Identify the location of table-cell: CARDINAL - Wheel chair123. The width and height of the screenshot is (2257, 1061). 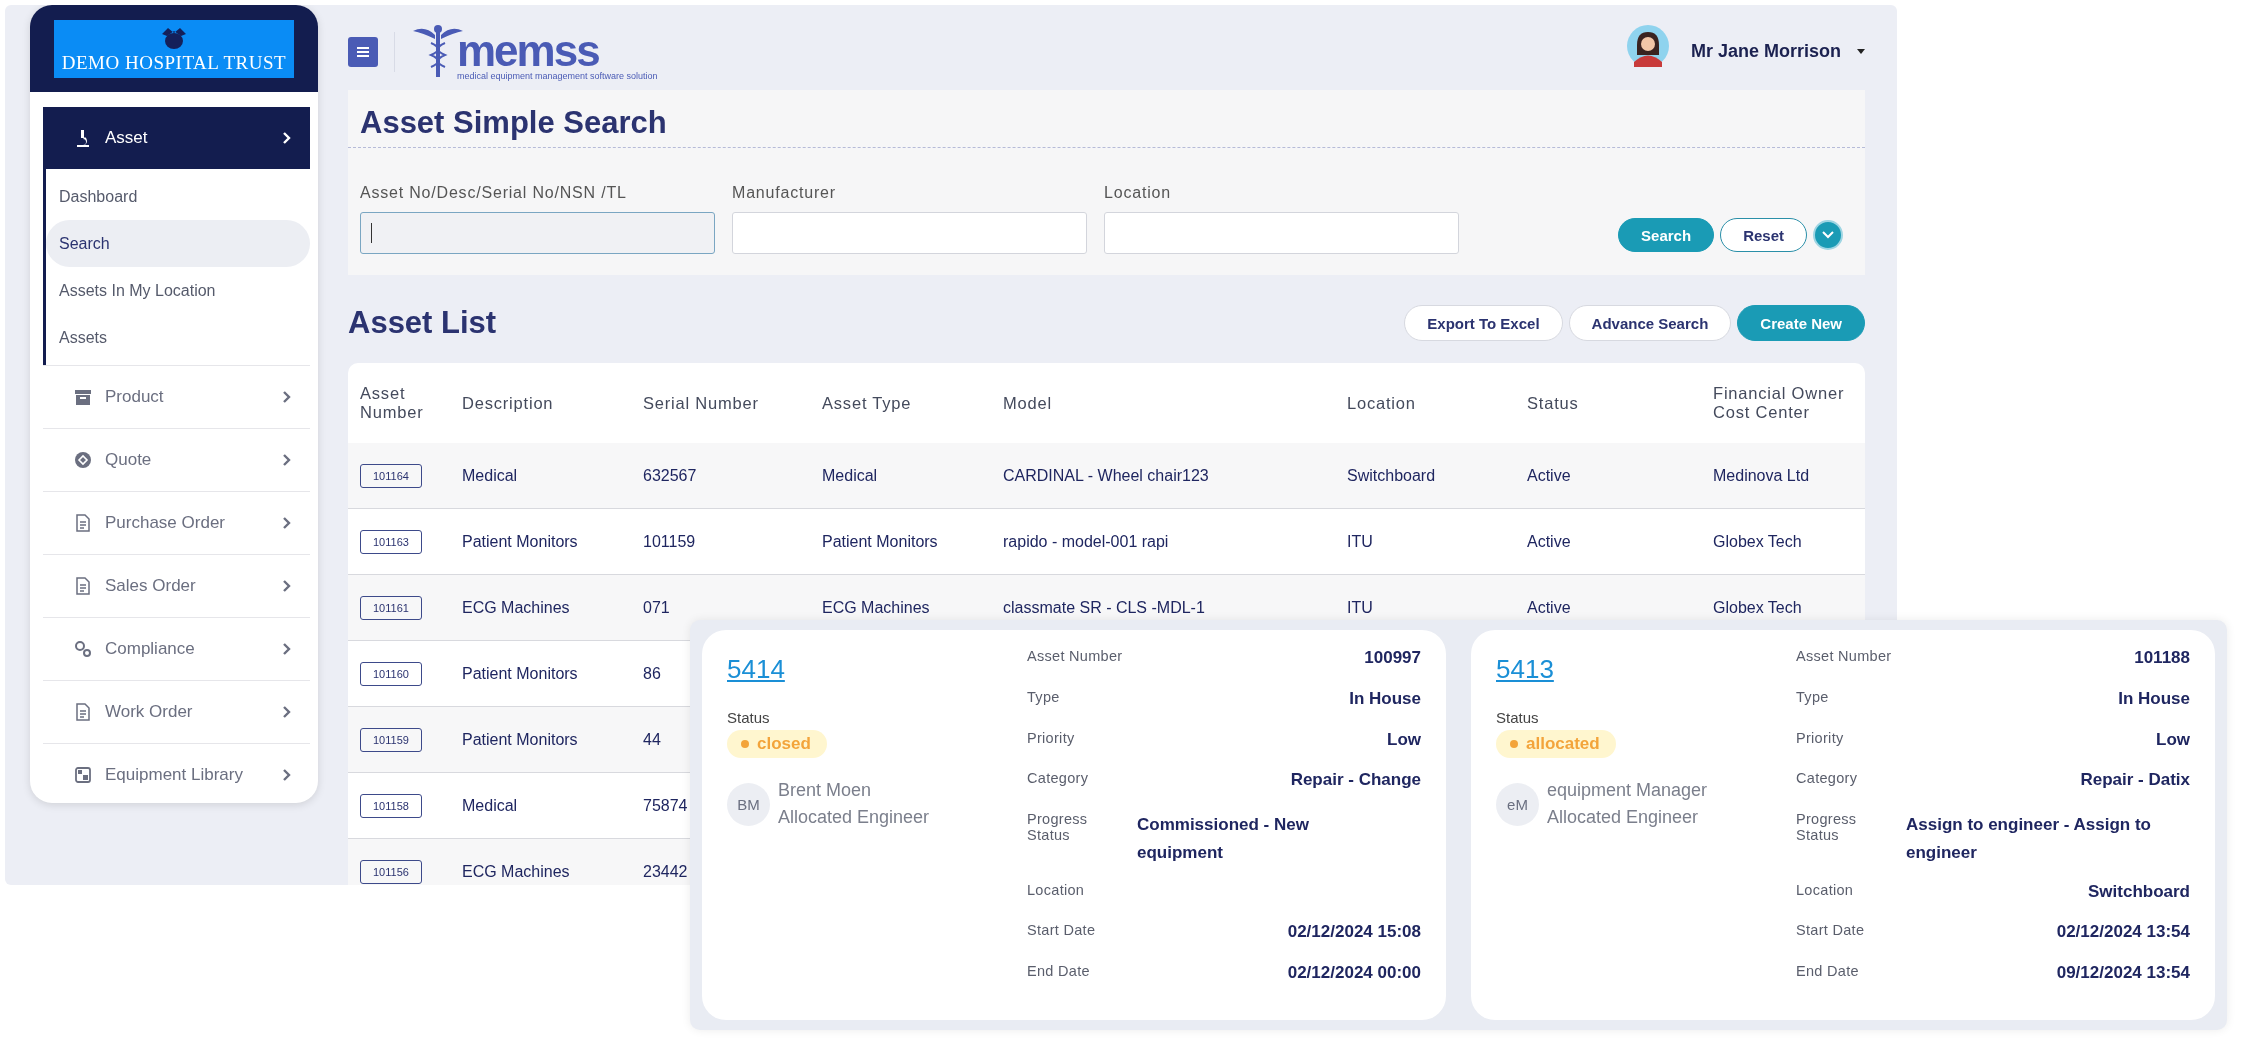
(1106, 475).